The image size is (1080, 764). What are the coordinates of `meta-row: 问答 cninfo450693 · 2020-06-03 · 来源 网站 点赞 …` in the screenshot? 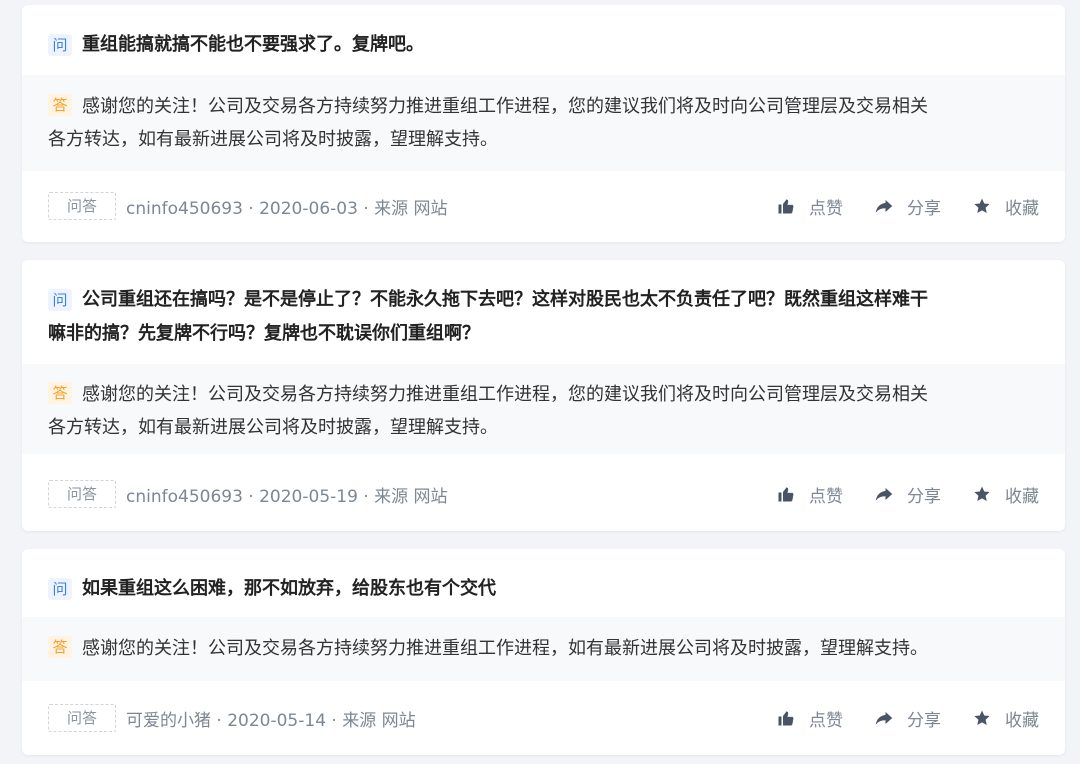 It's located at (543, 206).